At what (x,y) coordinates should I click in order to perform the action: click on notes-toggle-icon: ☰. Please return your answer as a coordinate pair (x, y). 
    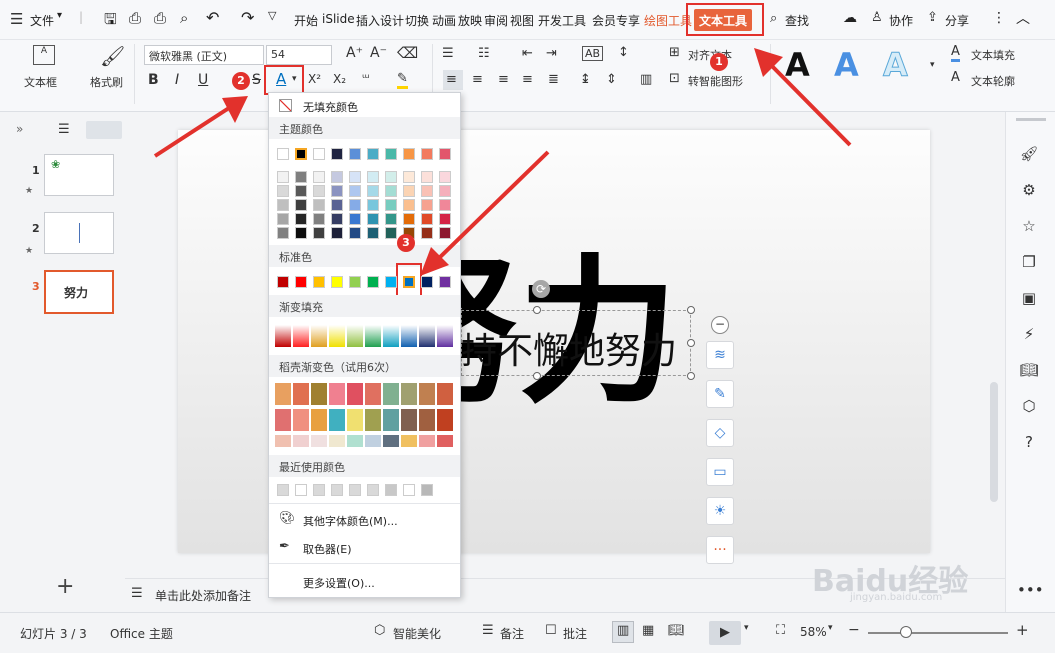
    Looking at the image, I should click on (488, 630).